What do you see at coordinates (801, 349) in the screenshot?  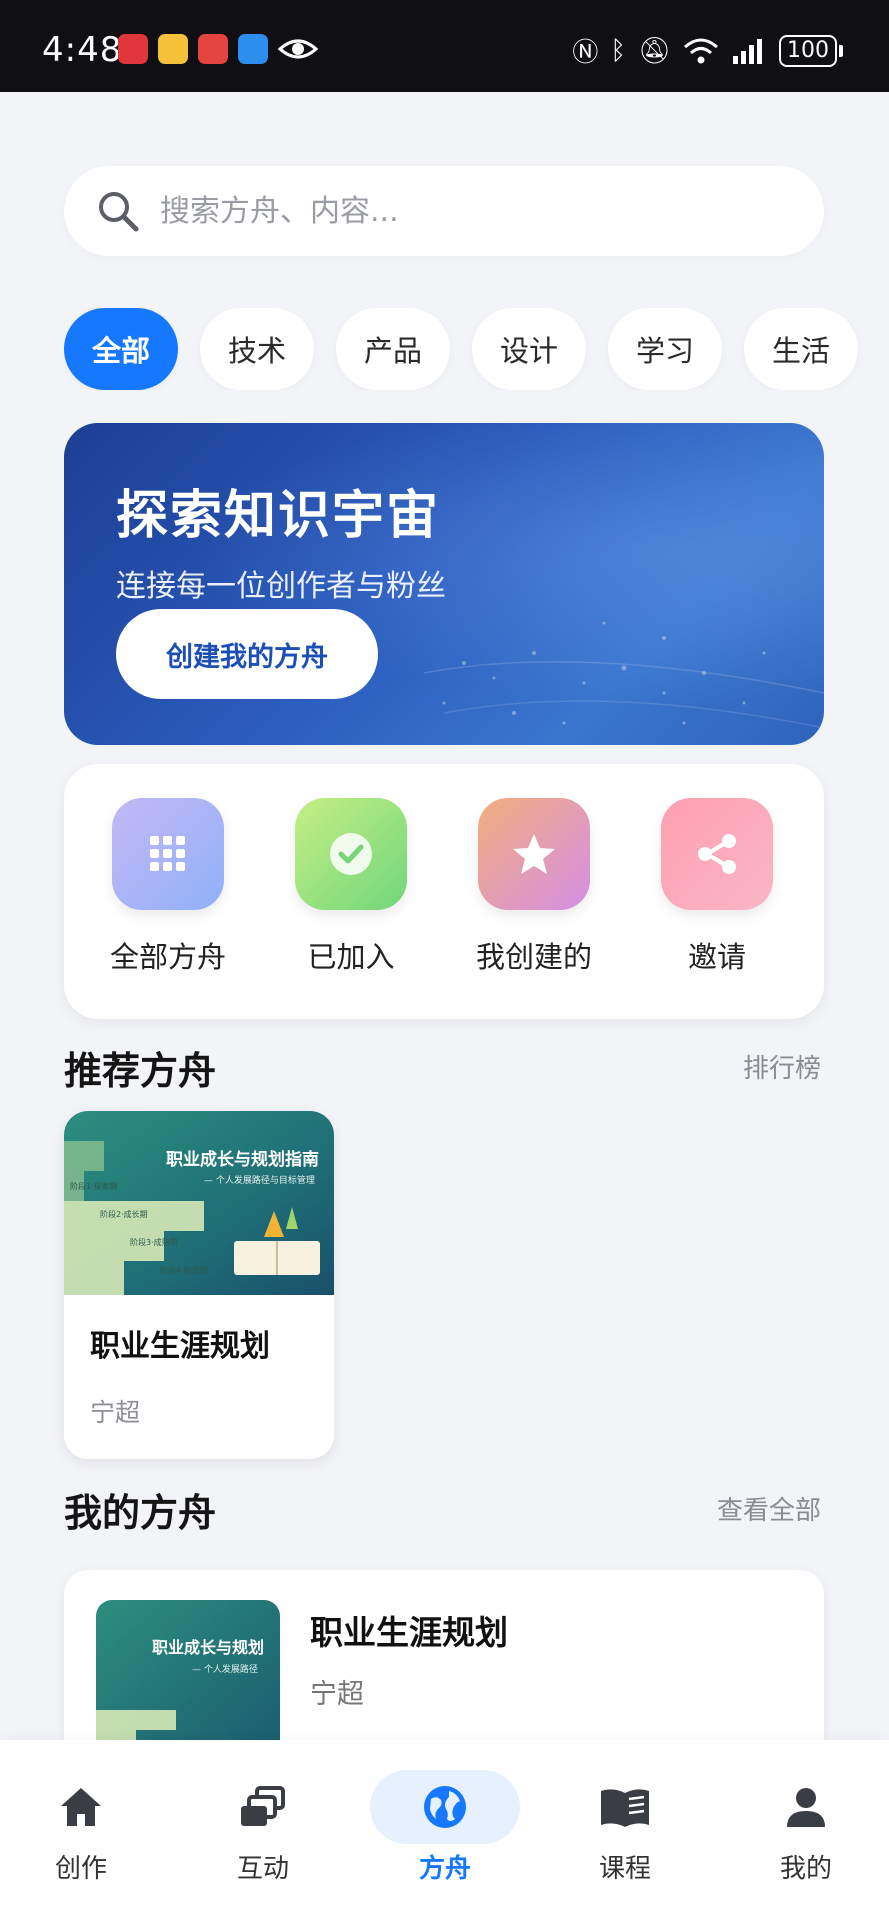 I see `chip-life: 生活` at bounding box center [801, 349].